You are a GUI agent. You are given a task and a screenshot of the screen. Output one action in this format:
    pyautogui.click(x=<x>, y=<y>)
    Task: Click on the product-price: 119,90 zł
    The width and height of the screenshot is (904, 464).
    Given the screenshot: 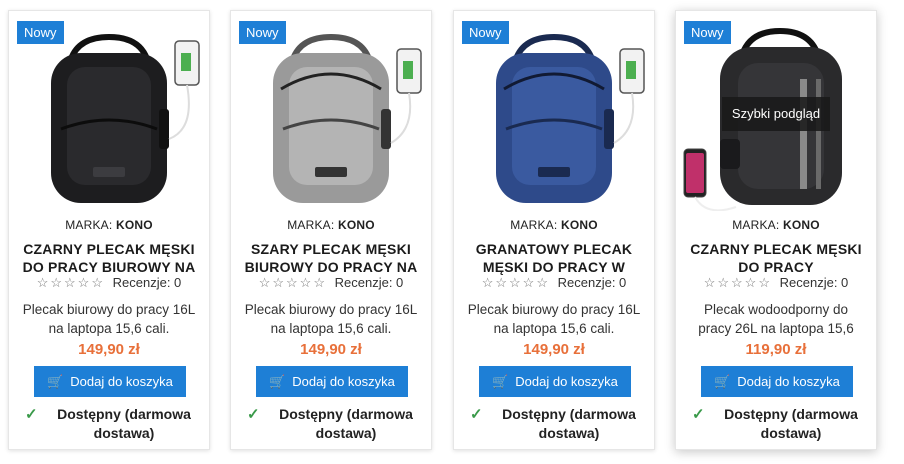 What is the action you would take?
    pyautogui.click(x=776, y=349)
    